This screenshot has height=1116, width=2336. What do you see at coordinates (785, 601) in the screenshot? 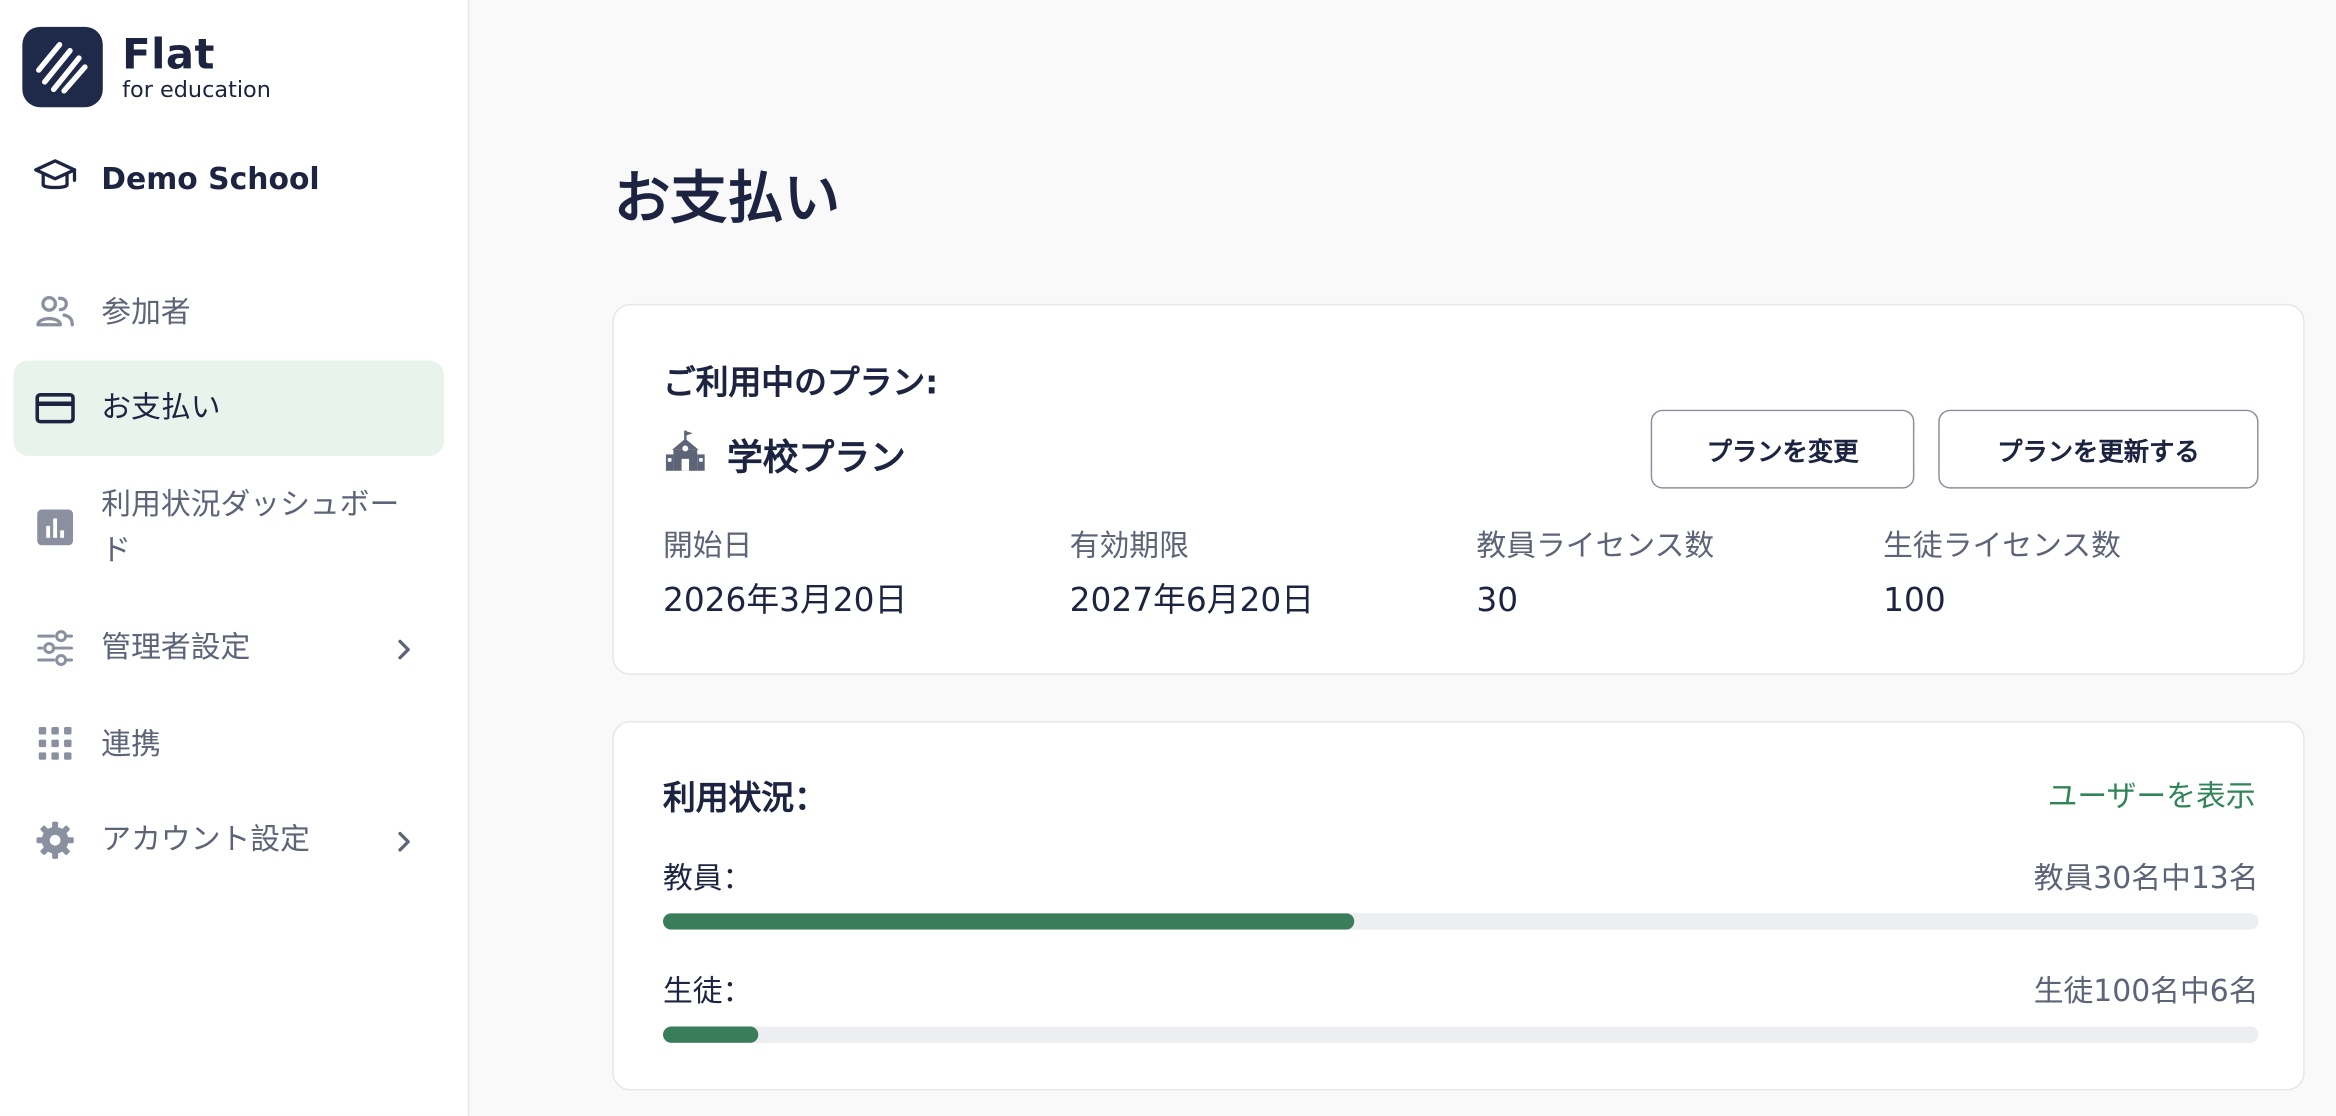
I see `stat-value: 2026年3月20日` at bounding box center [785, 601].